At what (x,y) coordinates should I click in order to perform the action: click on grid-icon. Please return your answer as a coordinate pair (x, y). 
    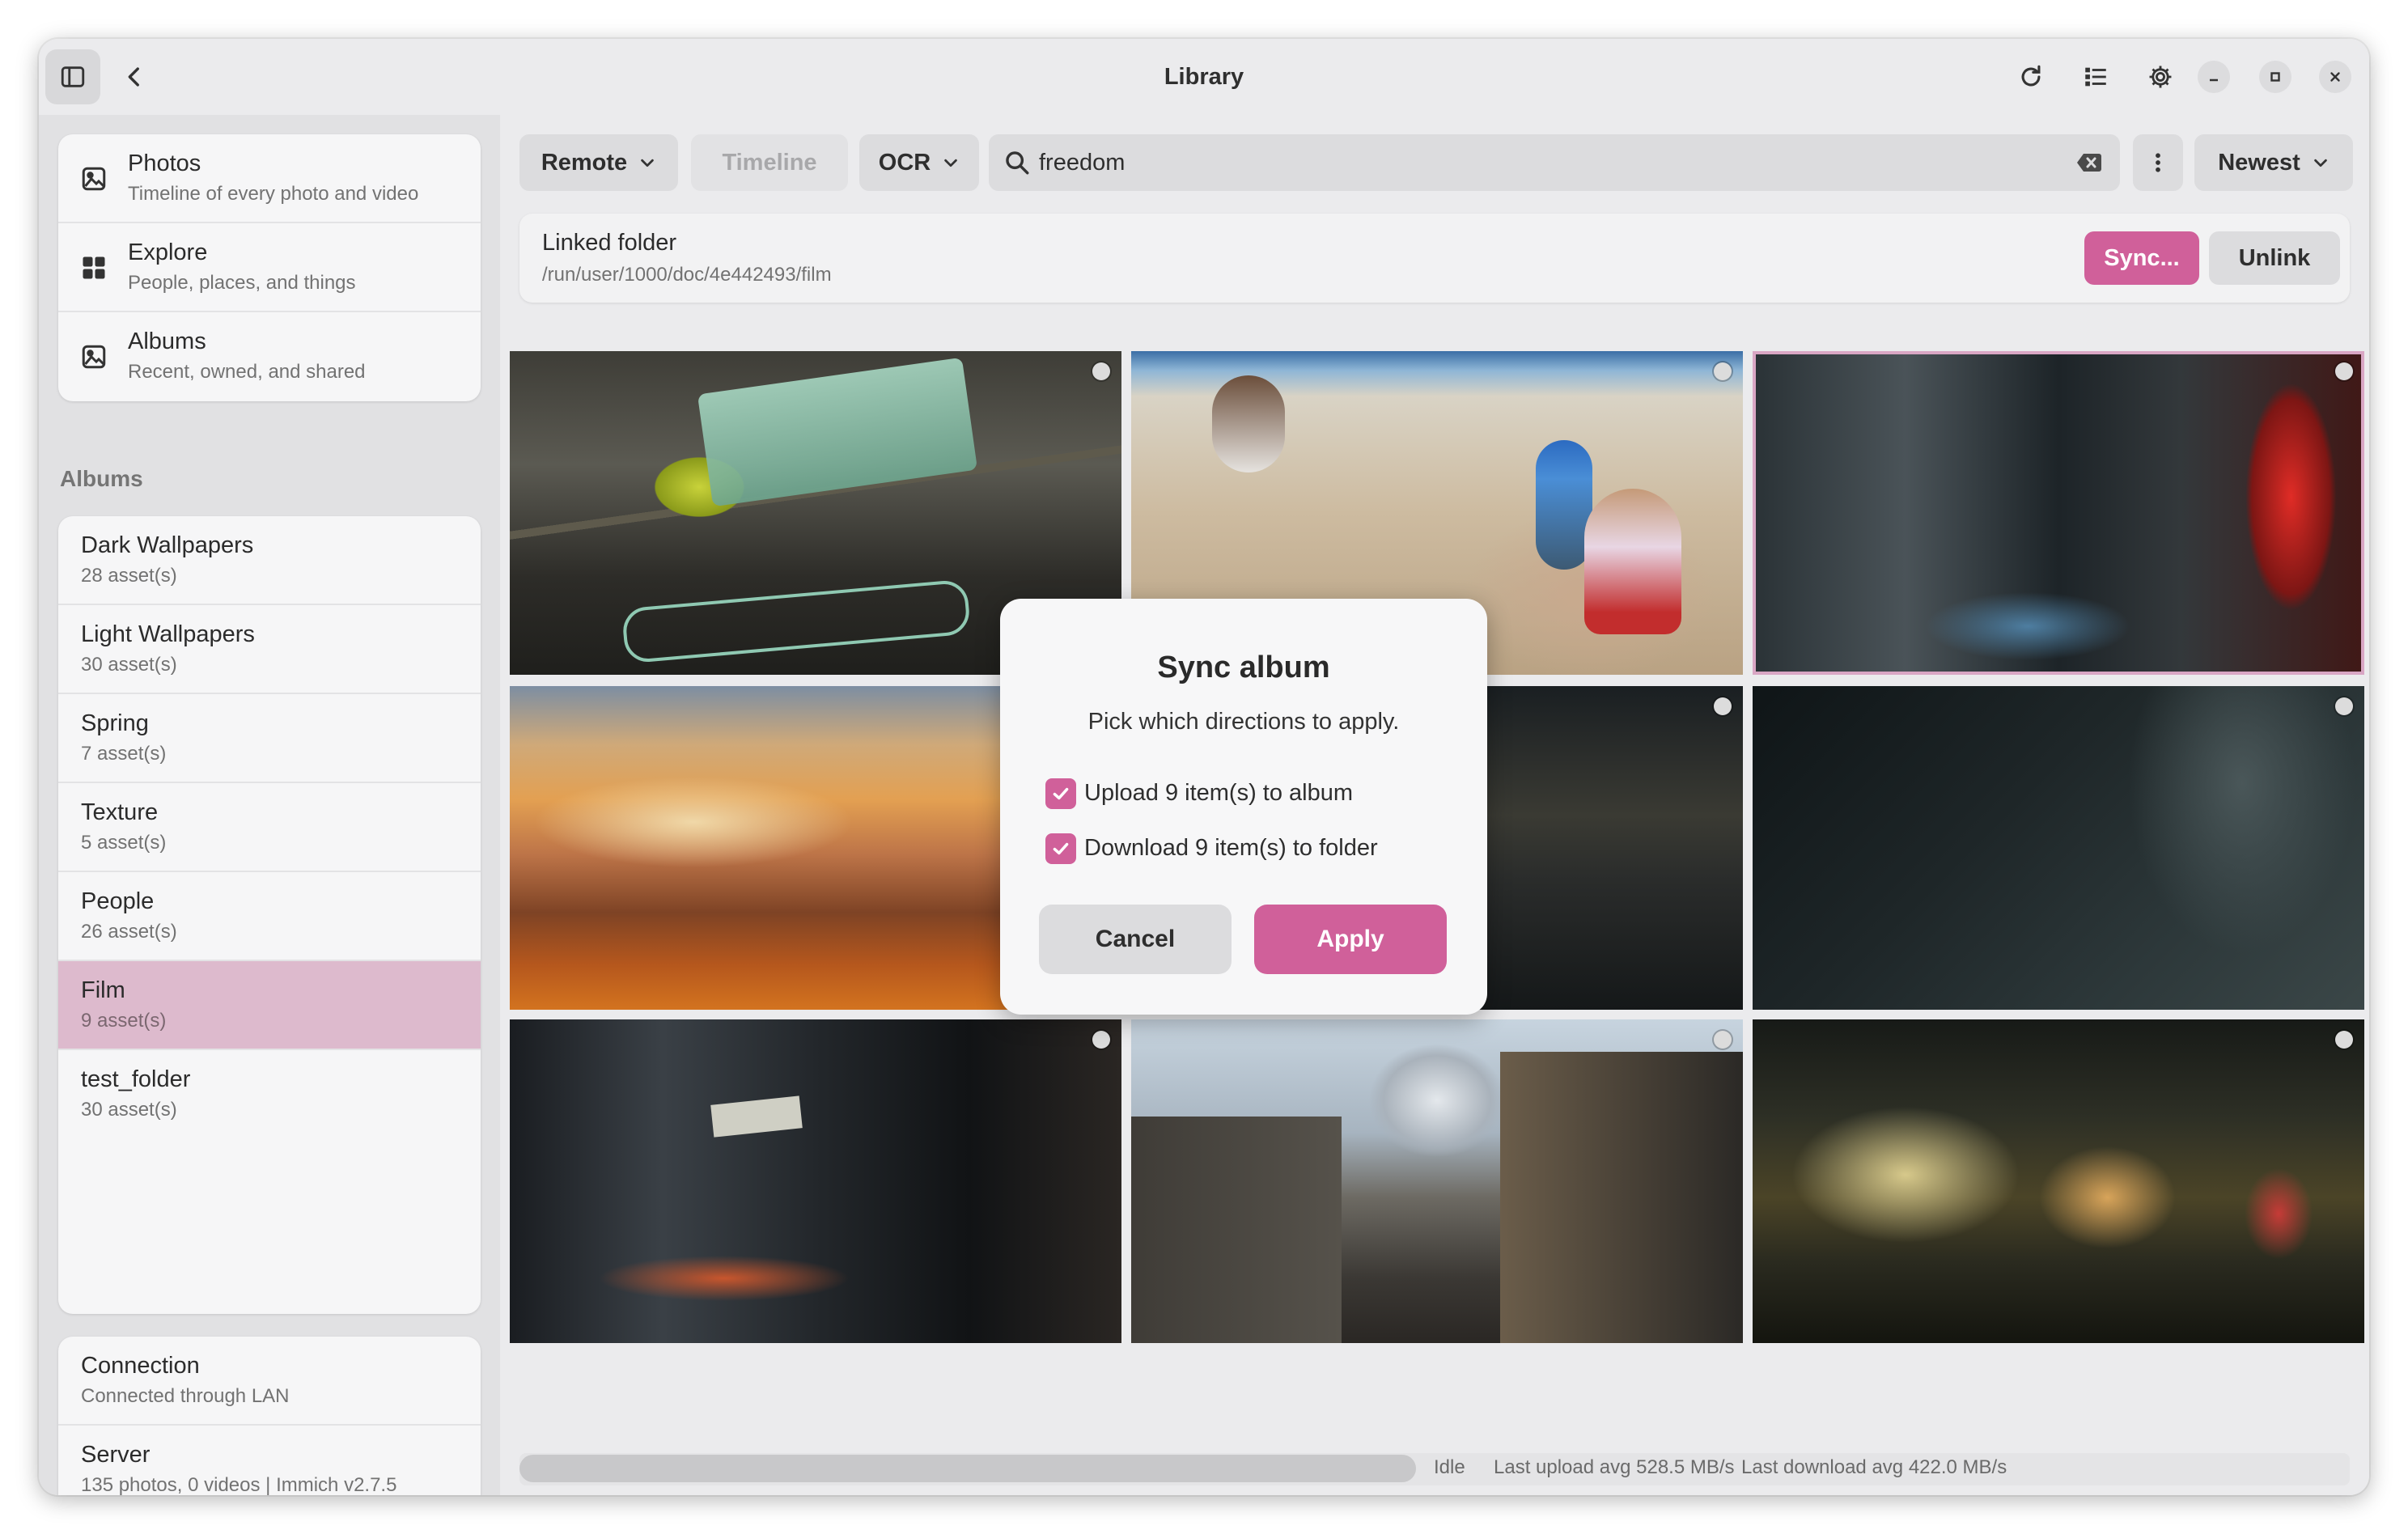
    Looking at the image, I should click on (93, 267).